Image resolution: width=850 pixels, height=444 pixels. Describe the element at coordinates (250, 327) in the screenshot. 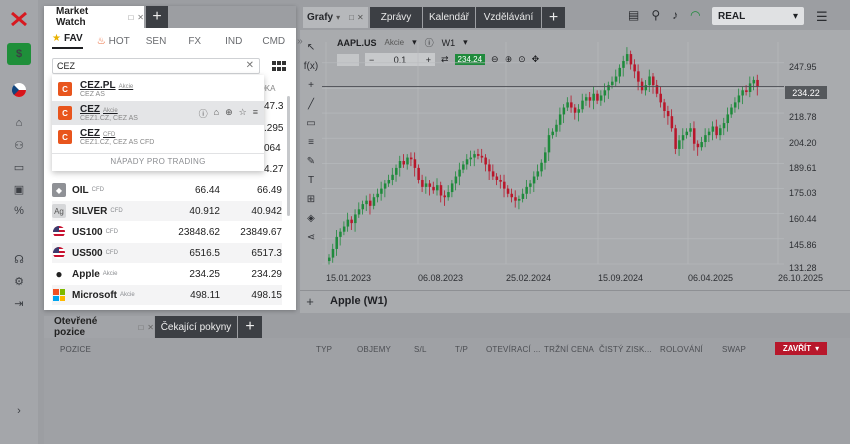

I see `add-panel-button: +` at that location.